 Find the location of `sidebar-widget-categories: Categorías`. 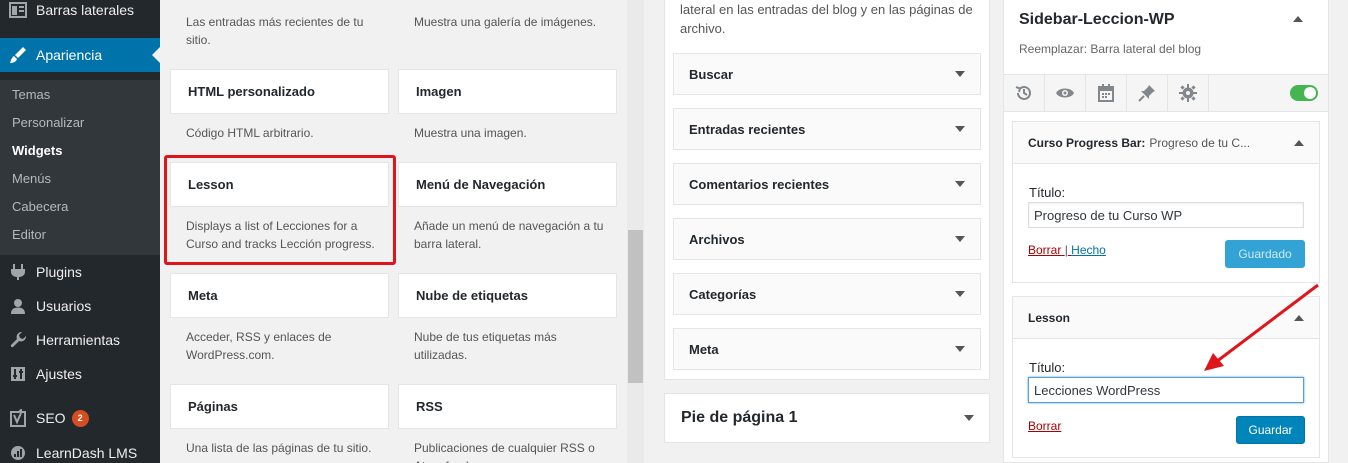

sidebar-widget-categories: Categorías is located at coordinates (827, 294).